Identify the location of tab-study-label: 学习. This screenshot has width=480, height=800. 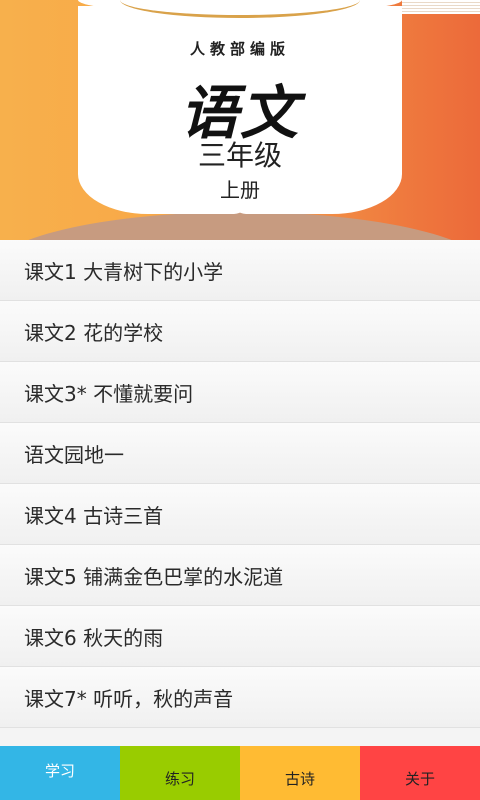
(59, 771).